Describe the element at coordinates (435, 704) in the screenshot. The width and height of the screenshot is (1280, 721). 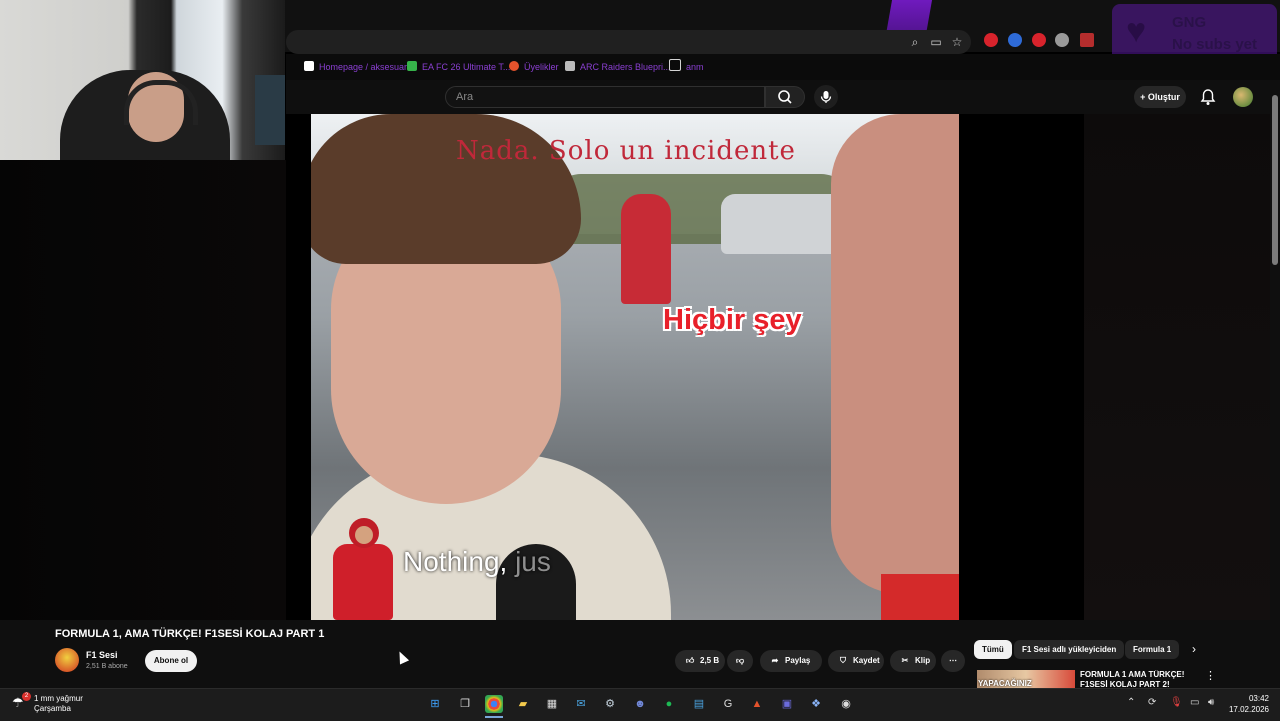
I see `start-windows-icon: ⊞` at that location.